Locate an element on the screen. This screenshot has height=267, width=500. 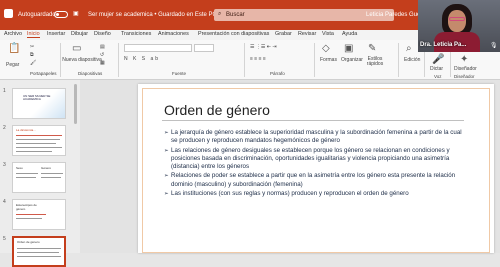
tab-presentacion: Presentación con diapositivas is located at coordinates (233, 34).